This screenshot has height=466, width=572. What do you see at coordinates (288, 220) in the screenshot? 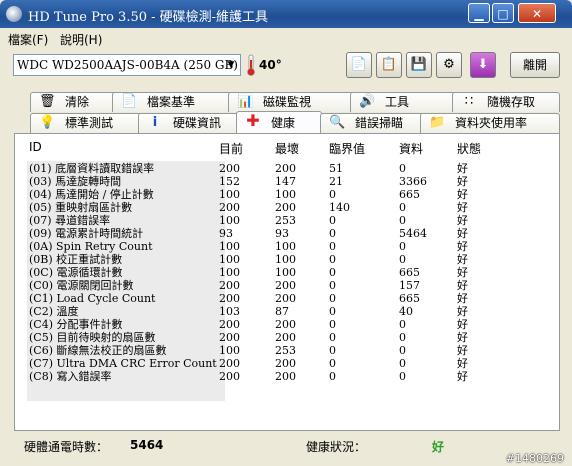
I see `table-row: (07) 尋道錯誤率 100 253 0 0 好` at bounding box center [288, 220].